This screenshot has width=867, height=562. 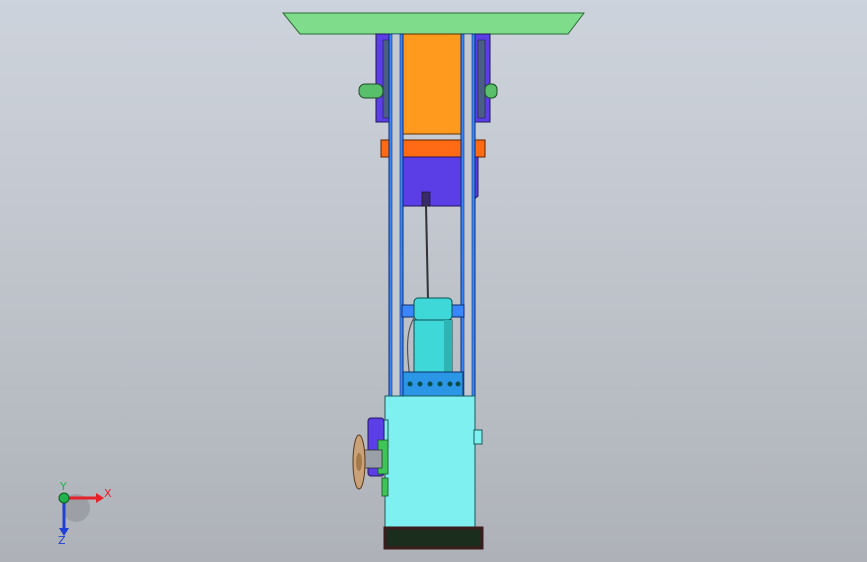 What do you see at coordinates (433, 309) in the screenshot?
I see `bonnet-cap` at bounding box center [433, 309].